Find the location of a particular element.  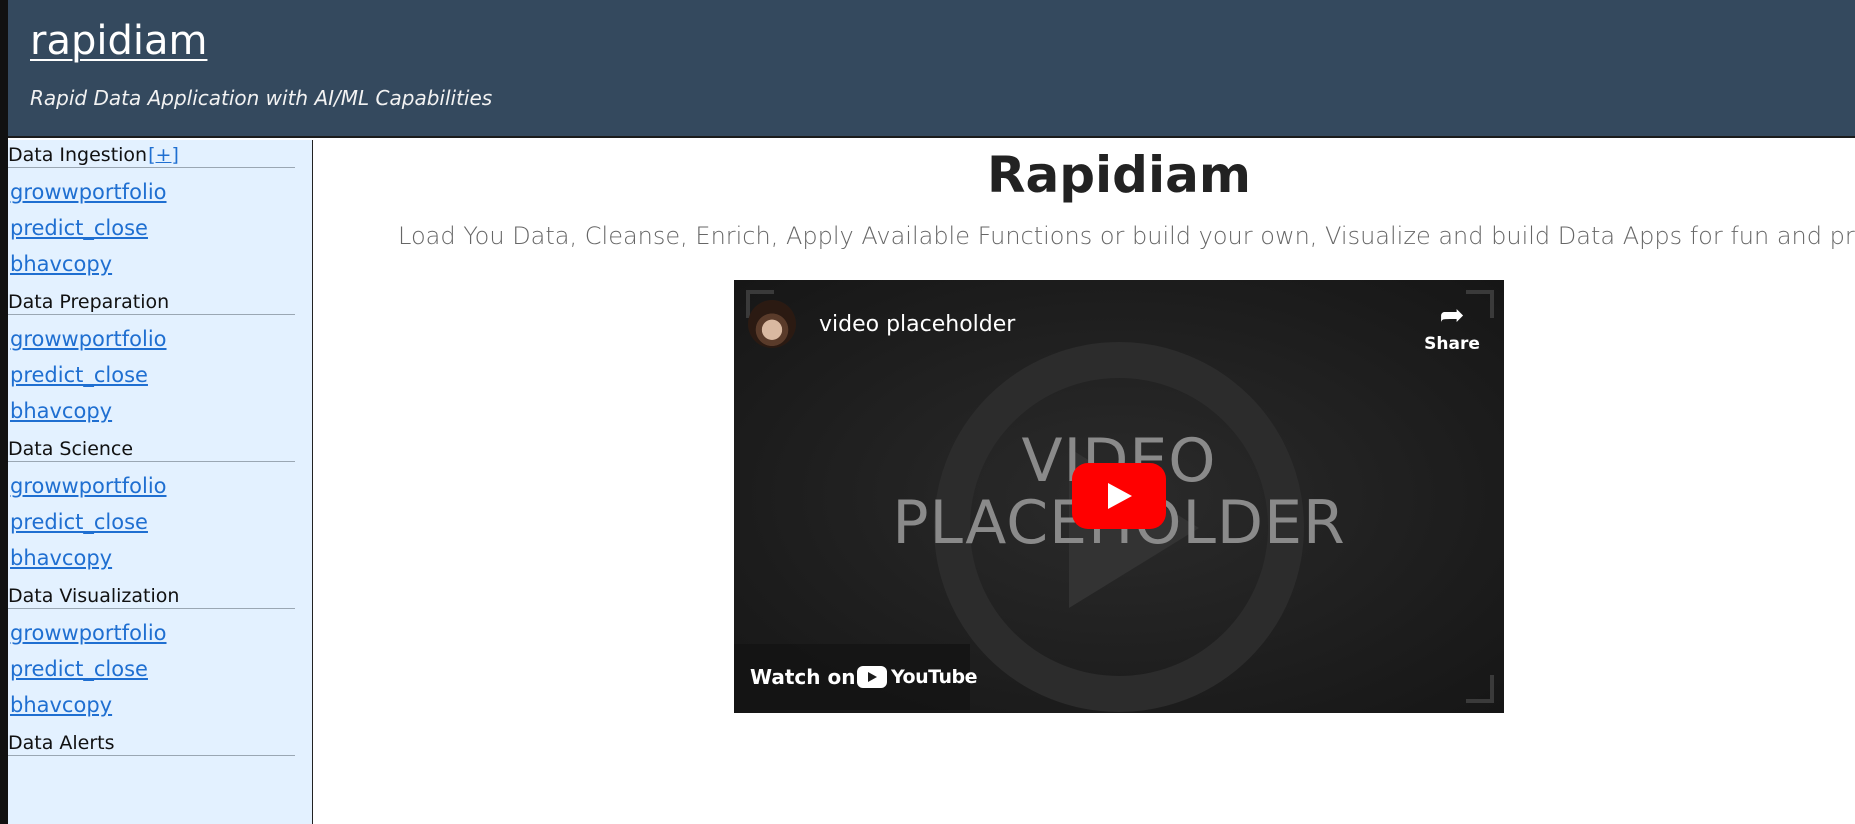

play-icon is located at coordinates (1120, 496).